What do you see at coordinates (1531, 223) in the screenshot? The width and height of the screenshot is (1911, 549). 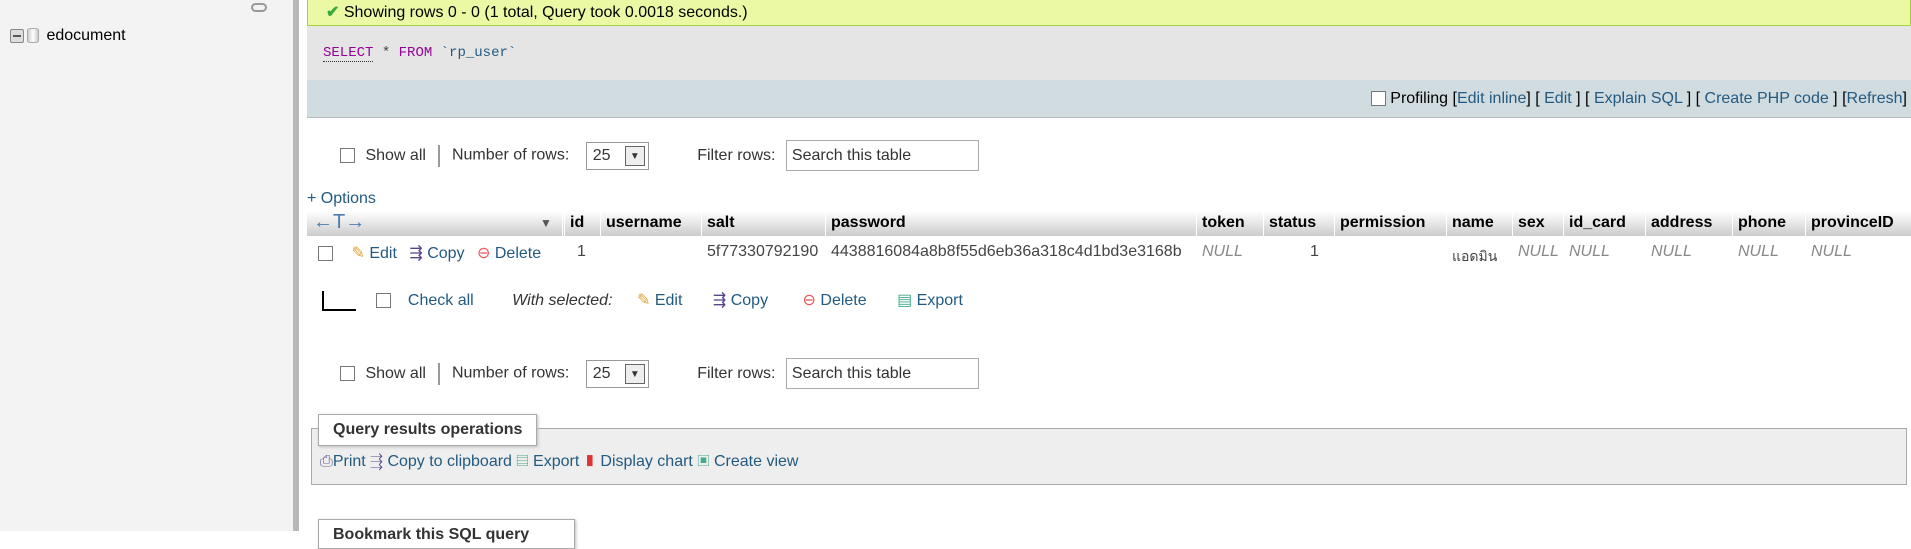 I see `column-header-sex: sex` at bounding box center [1531, 223].